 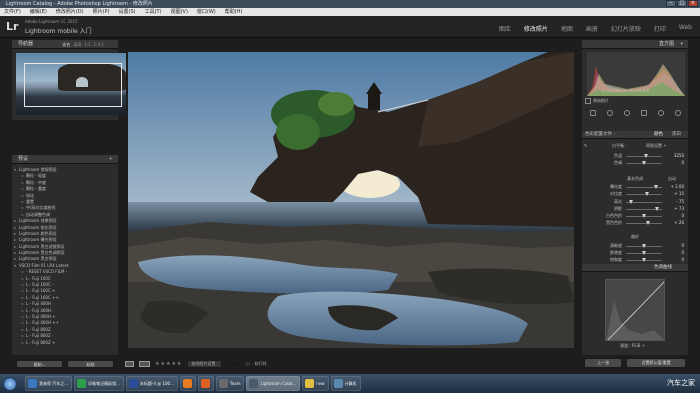 What do you see at coordinates (585, 146) in the screenshot?
I see `eyedropper-icon: ✎` at bounding box center [585, 146].